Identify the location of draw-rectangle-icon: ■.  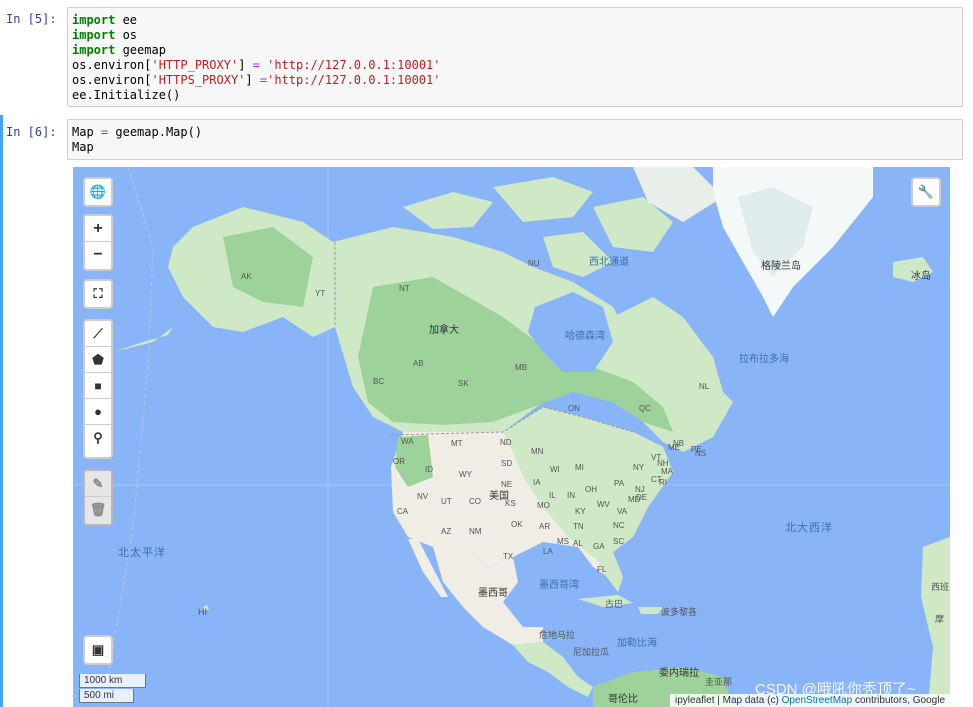
(98, 386).